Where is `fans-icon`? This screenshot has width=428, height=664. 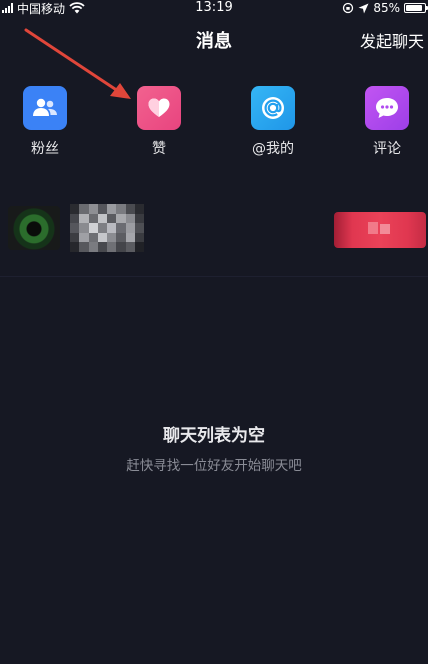 fans-icon is located at coordinates (45, 108).